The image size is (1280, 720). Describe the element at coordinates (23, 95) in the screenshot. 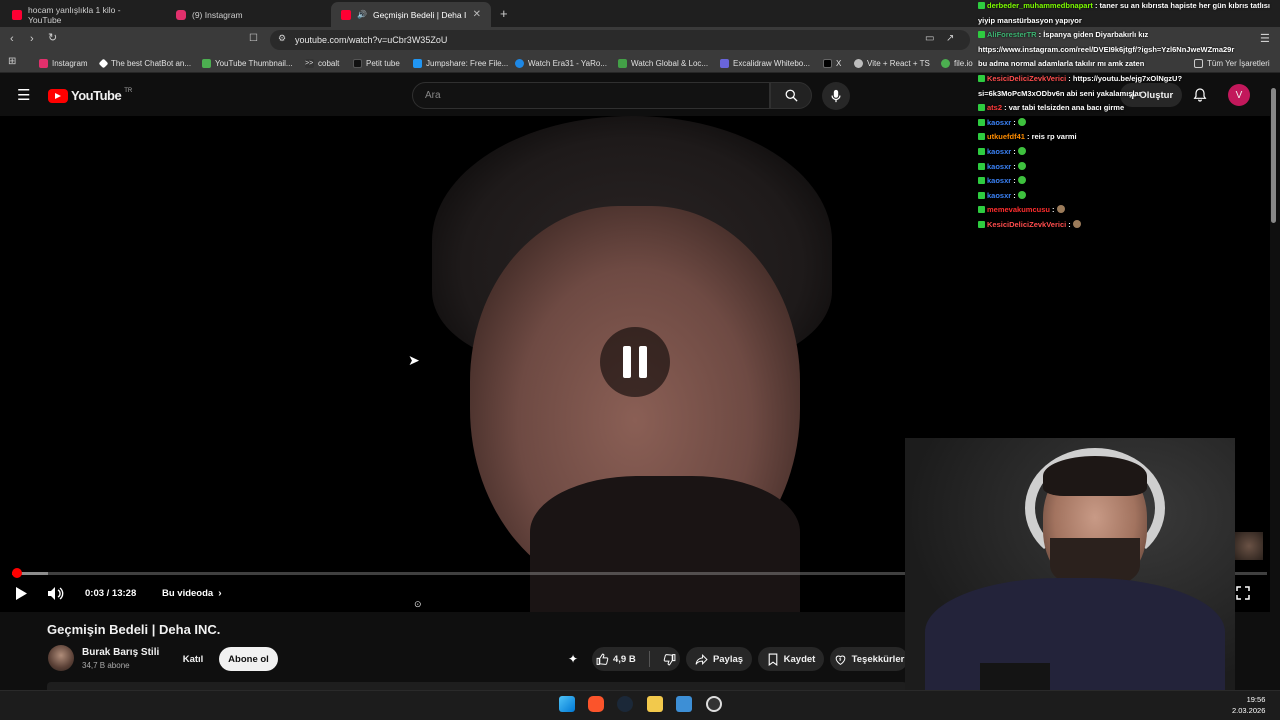

I see `hamburger-menu-icon: ☰` at that location.